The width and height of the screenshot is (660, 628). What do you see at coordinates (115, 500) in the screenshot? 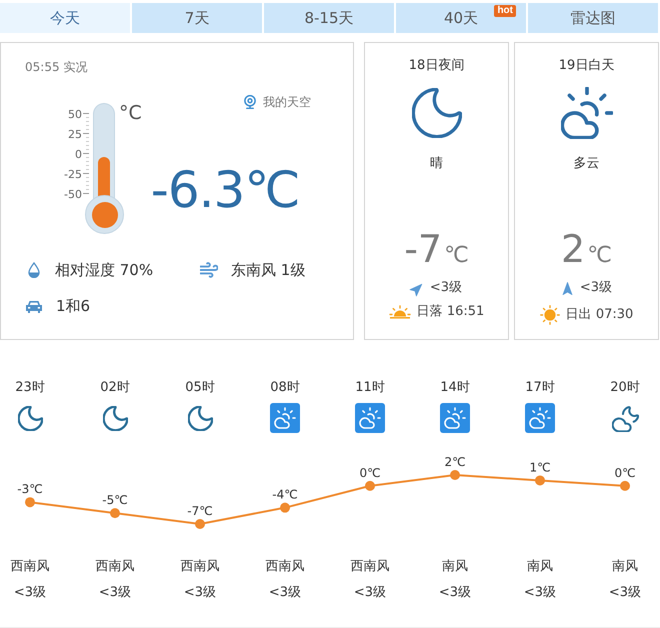
I see `data-label: -5℃` at bounding box center [115, 500].